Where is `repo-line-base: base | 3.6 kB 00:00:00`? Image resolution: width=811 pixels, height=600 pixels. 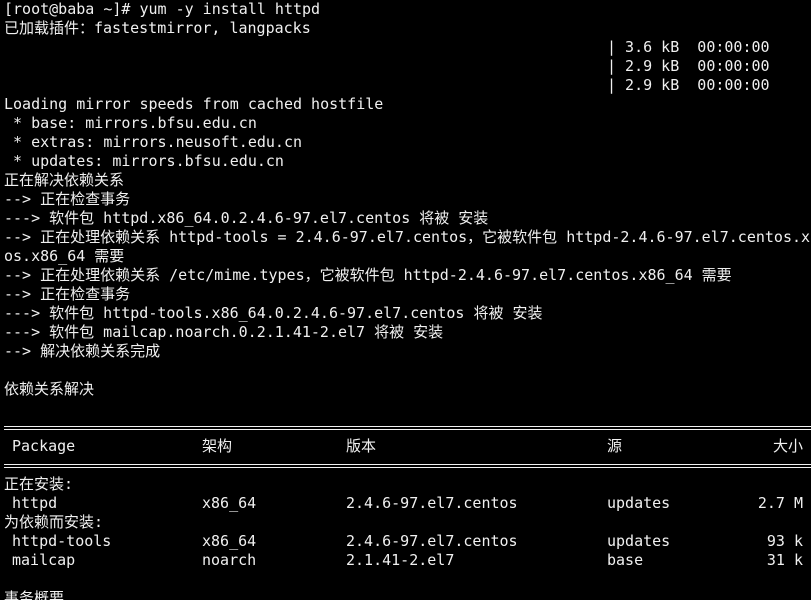 repo-line-base: base | 3.6 kB 00:00:00 is located at coordinates (405, 47).